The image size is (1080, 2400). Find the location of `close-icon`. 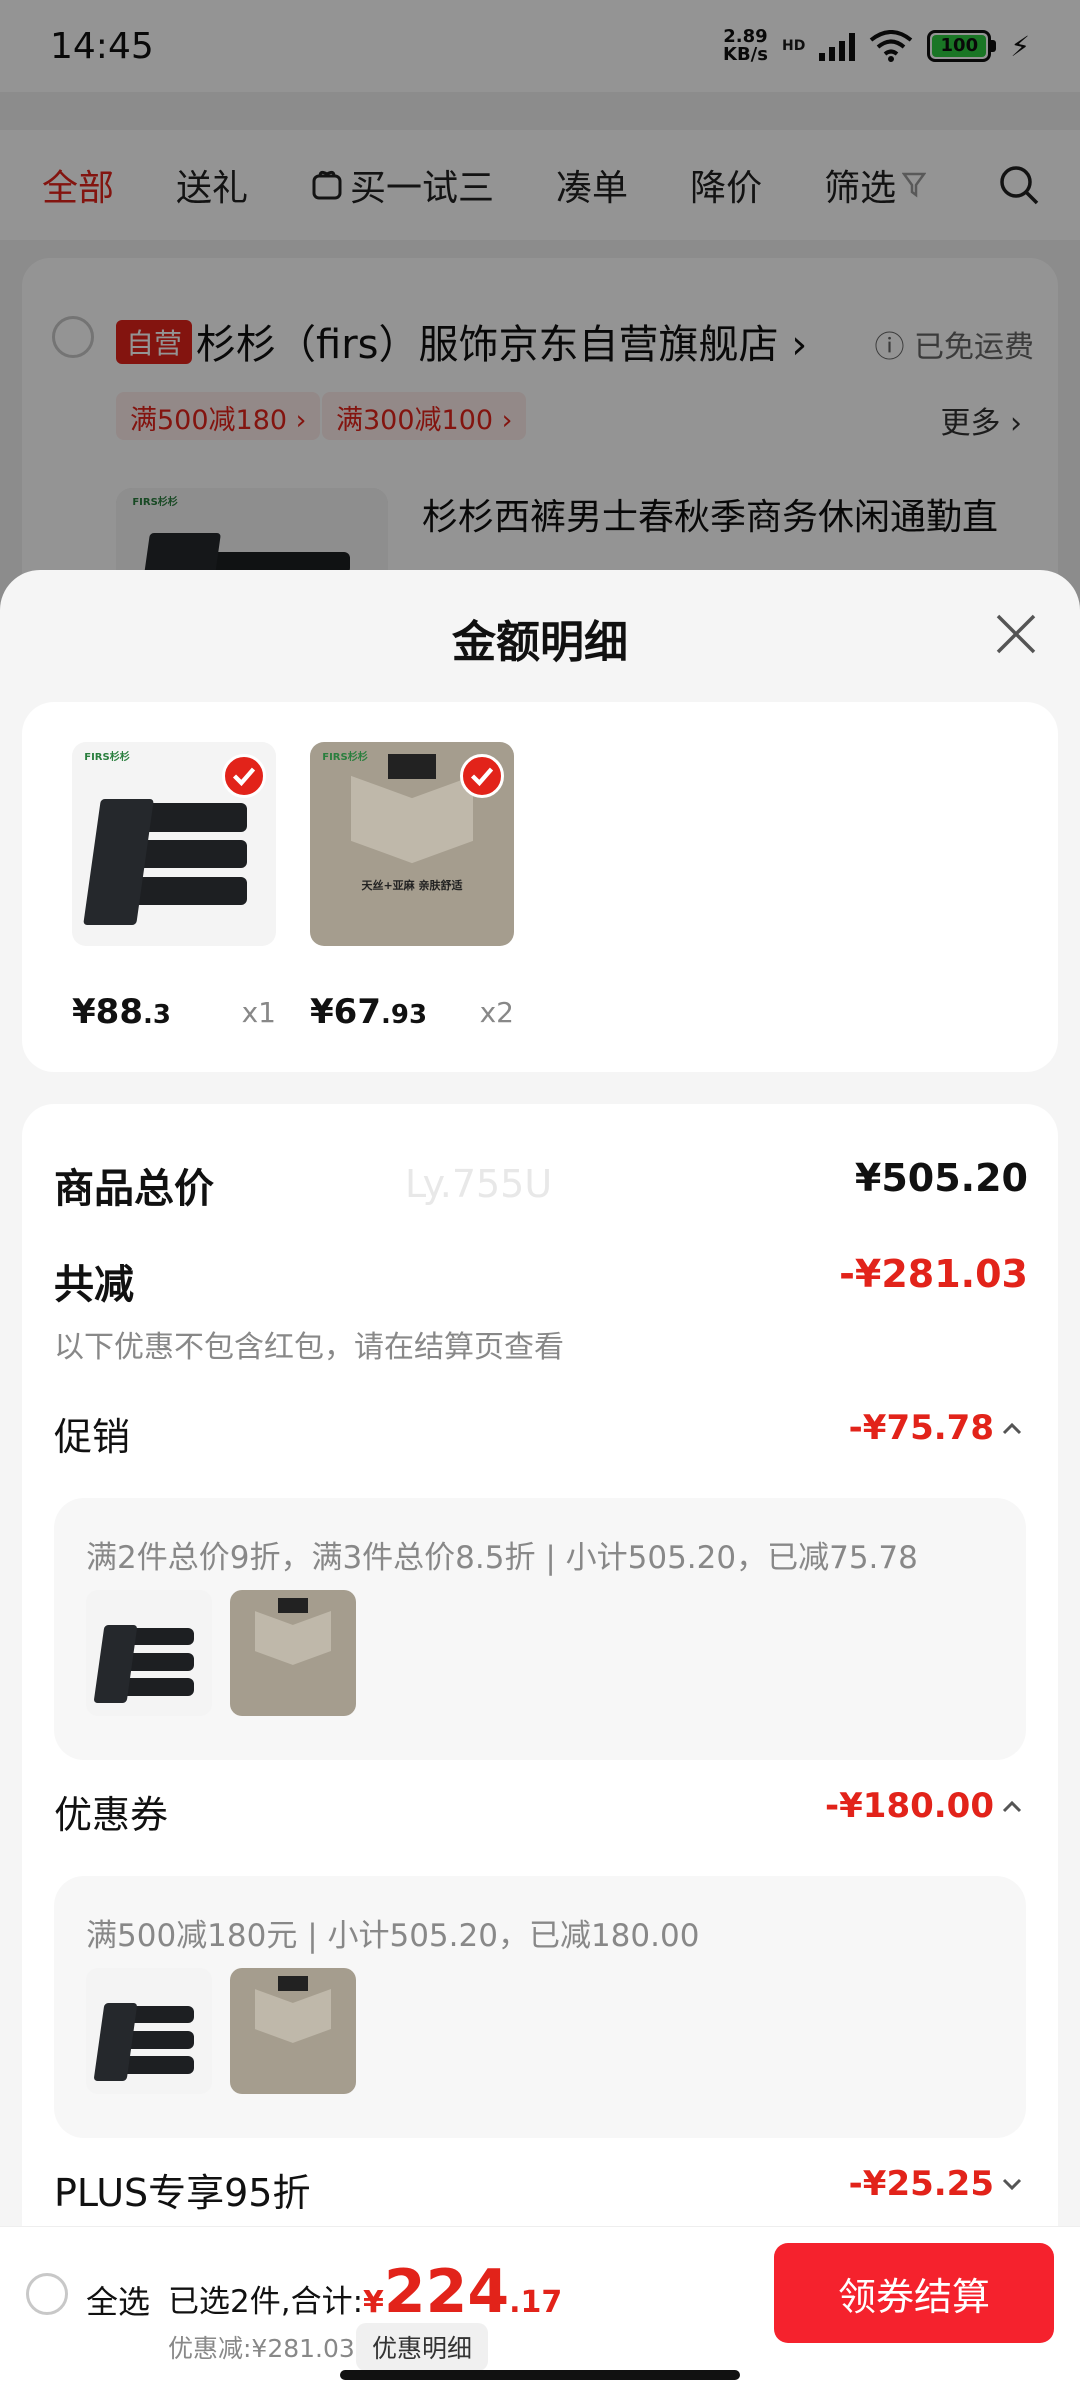

close-icon is located at coordinates (1016, 634).